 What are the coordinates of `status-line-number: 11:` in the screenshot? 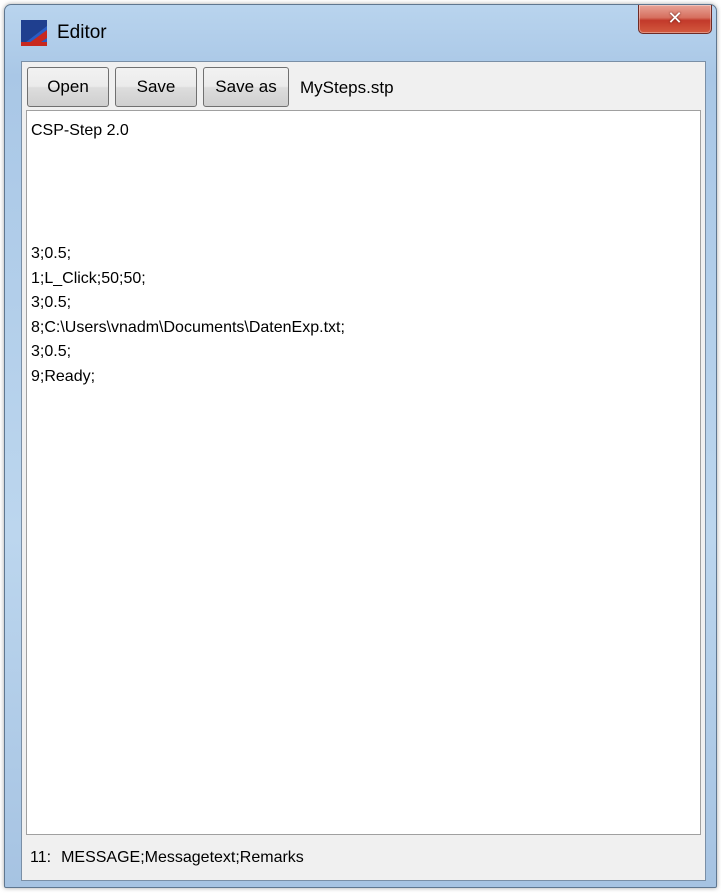 It's located at (41, 857).